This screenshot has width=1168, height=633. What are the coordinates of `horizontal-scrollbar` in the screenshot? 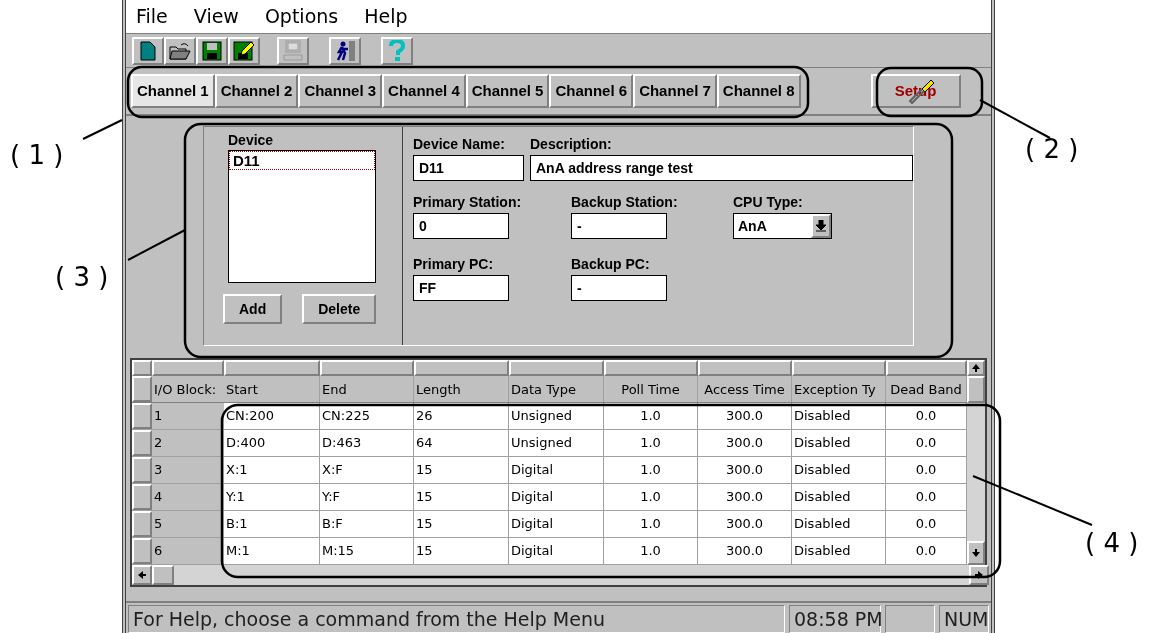 It's located at (560, 575).